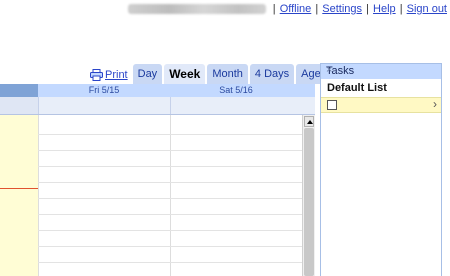  I want to click on account-links: | Offline | Settings | Help | Sign out, so click(287, 9).